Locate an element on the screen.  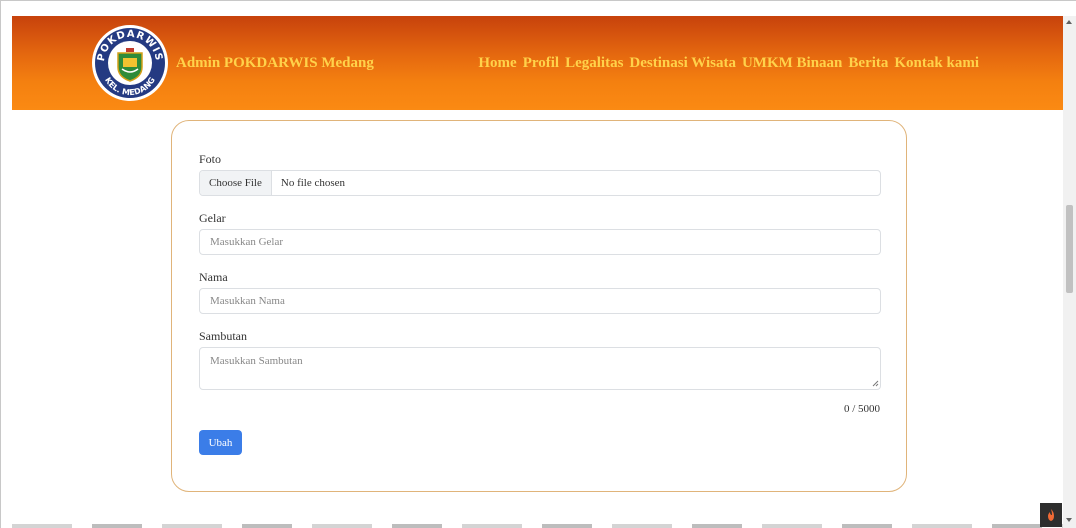
pokdarwis-logo: POKDARWIS KEL. MEDANG is located at coordinates (130, 63).